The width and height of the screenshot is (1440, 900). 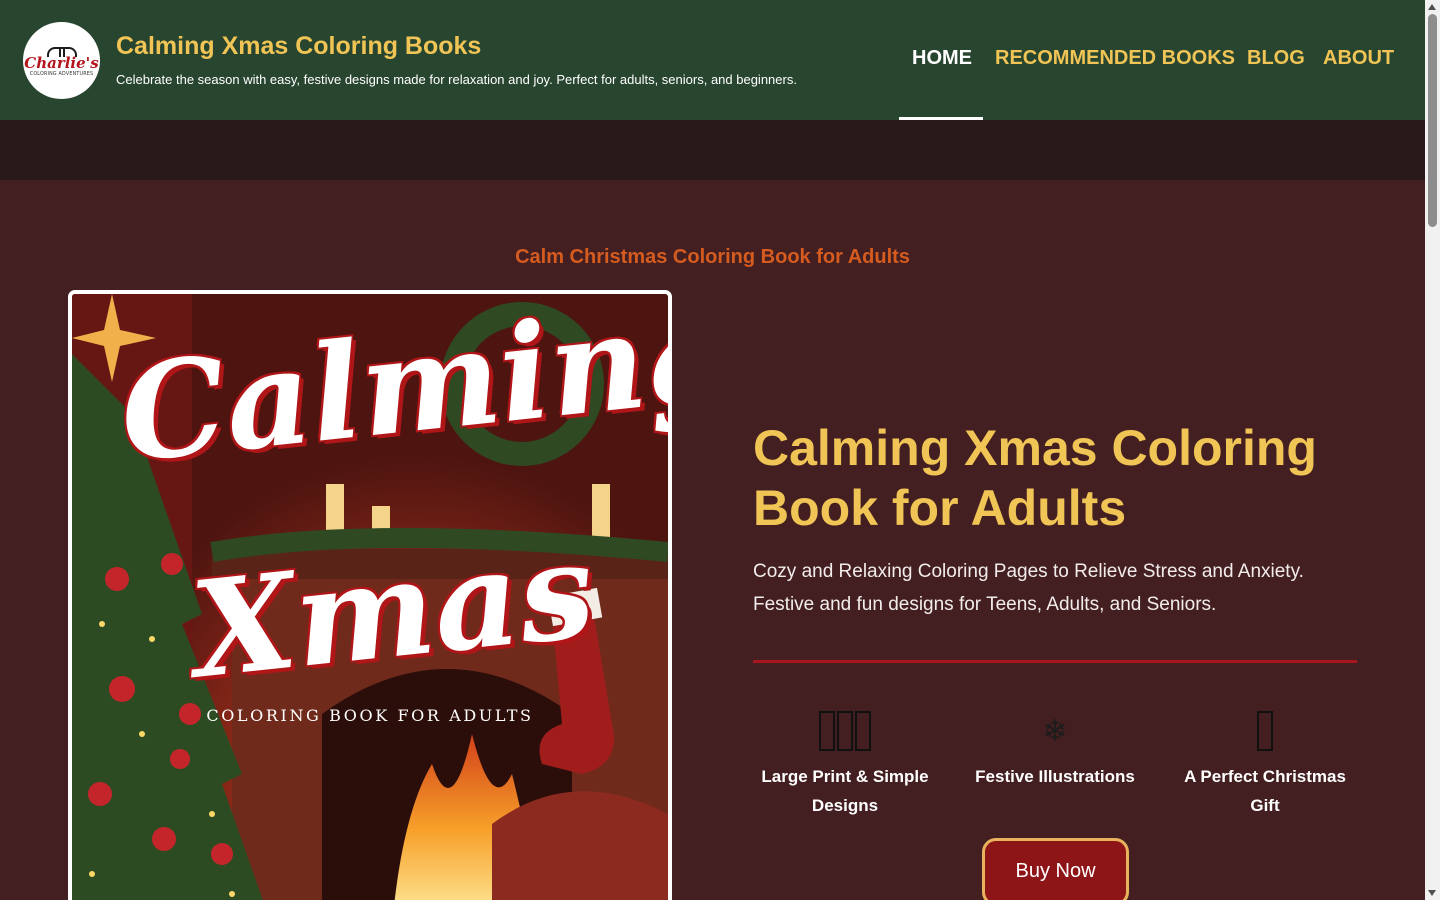 What do you see at coordinates (1055, 776) in the screenshot?
I see `feature-label: Festive Illustrations` at bounding box center [1055, 776].